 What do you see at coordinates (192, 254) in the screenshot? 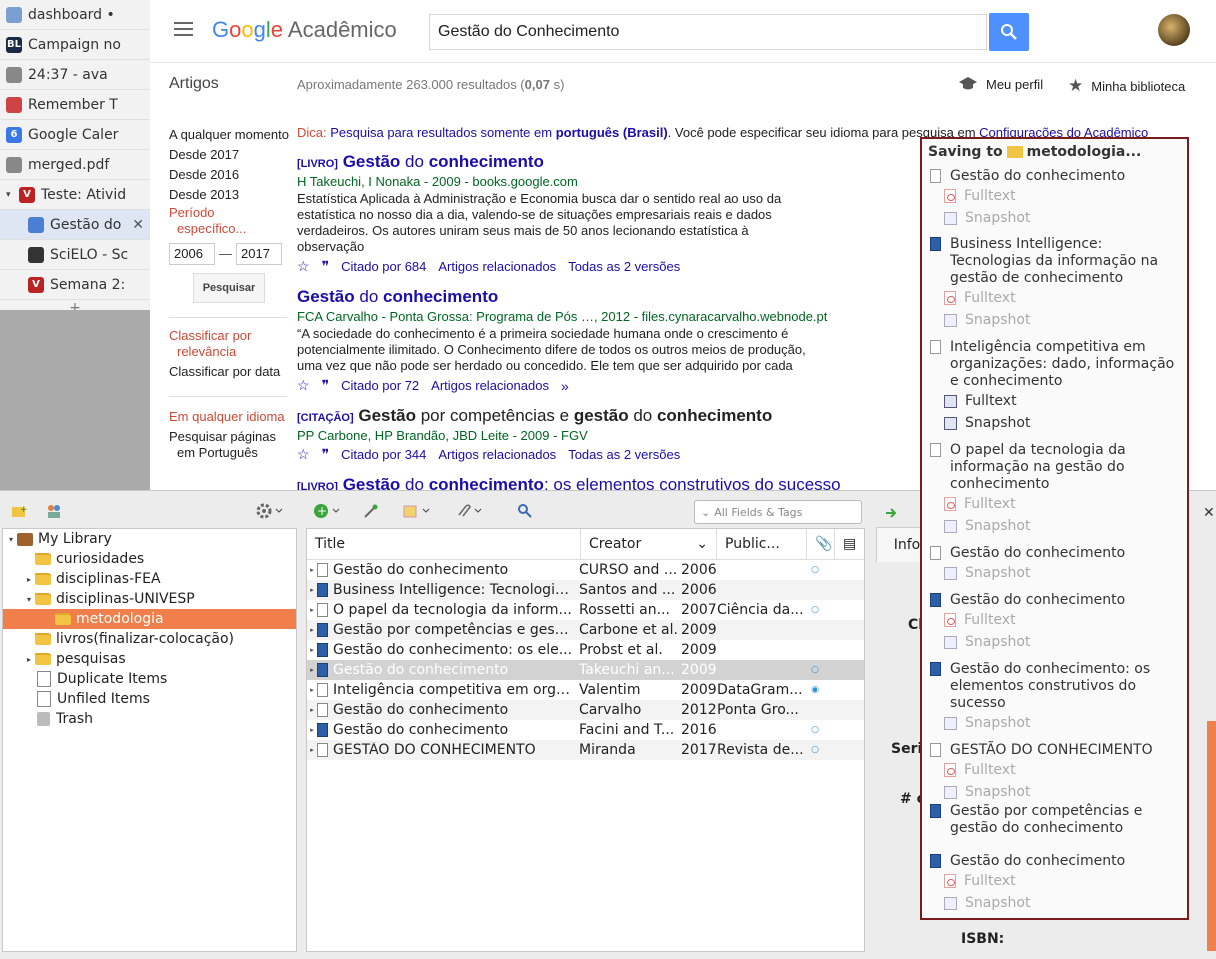
I see `year-from-input: 2006` at bounding box center [192, 254].